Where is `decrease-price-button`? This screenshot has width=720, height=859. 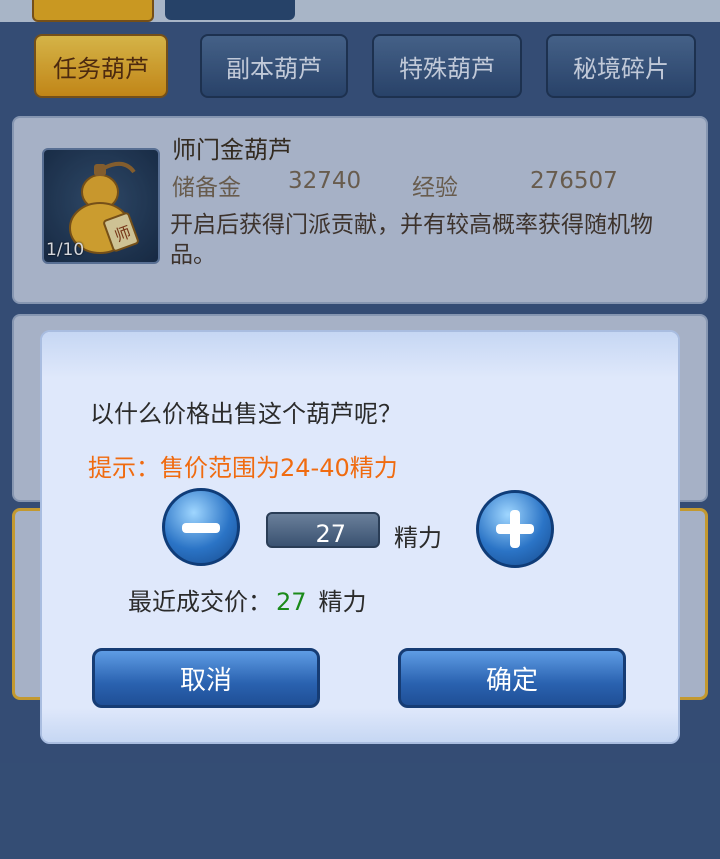
decrease-price-button is located at coordinates (201, 527).